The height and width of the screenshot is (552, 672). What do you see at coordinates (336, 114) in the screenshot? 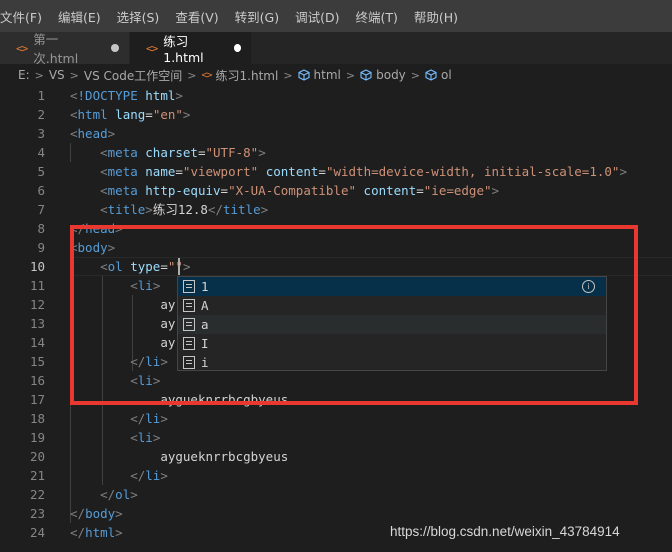
I see `code-line: 2 <html lang="en">` at bounding box center [336, 114].